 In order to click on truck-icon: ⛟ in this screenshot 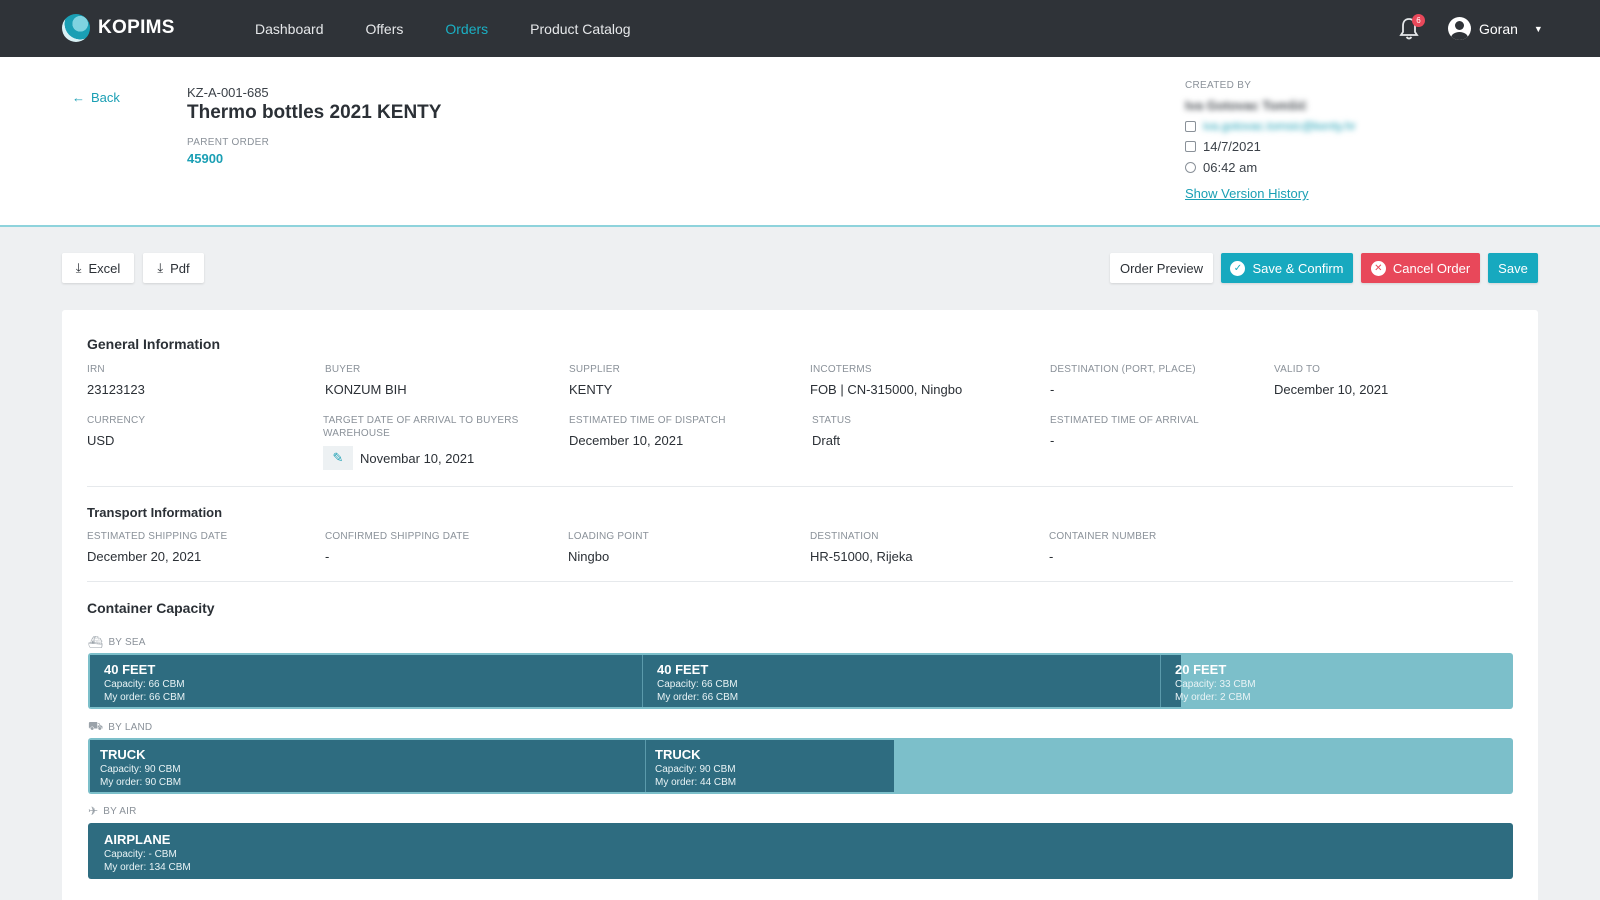, I will do `click(96, 726)`.